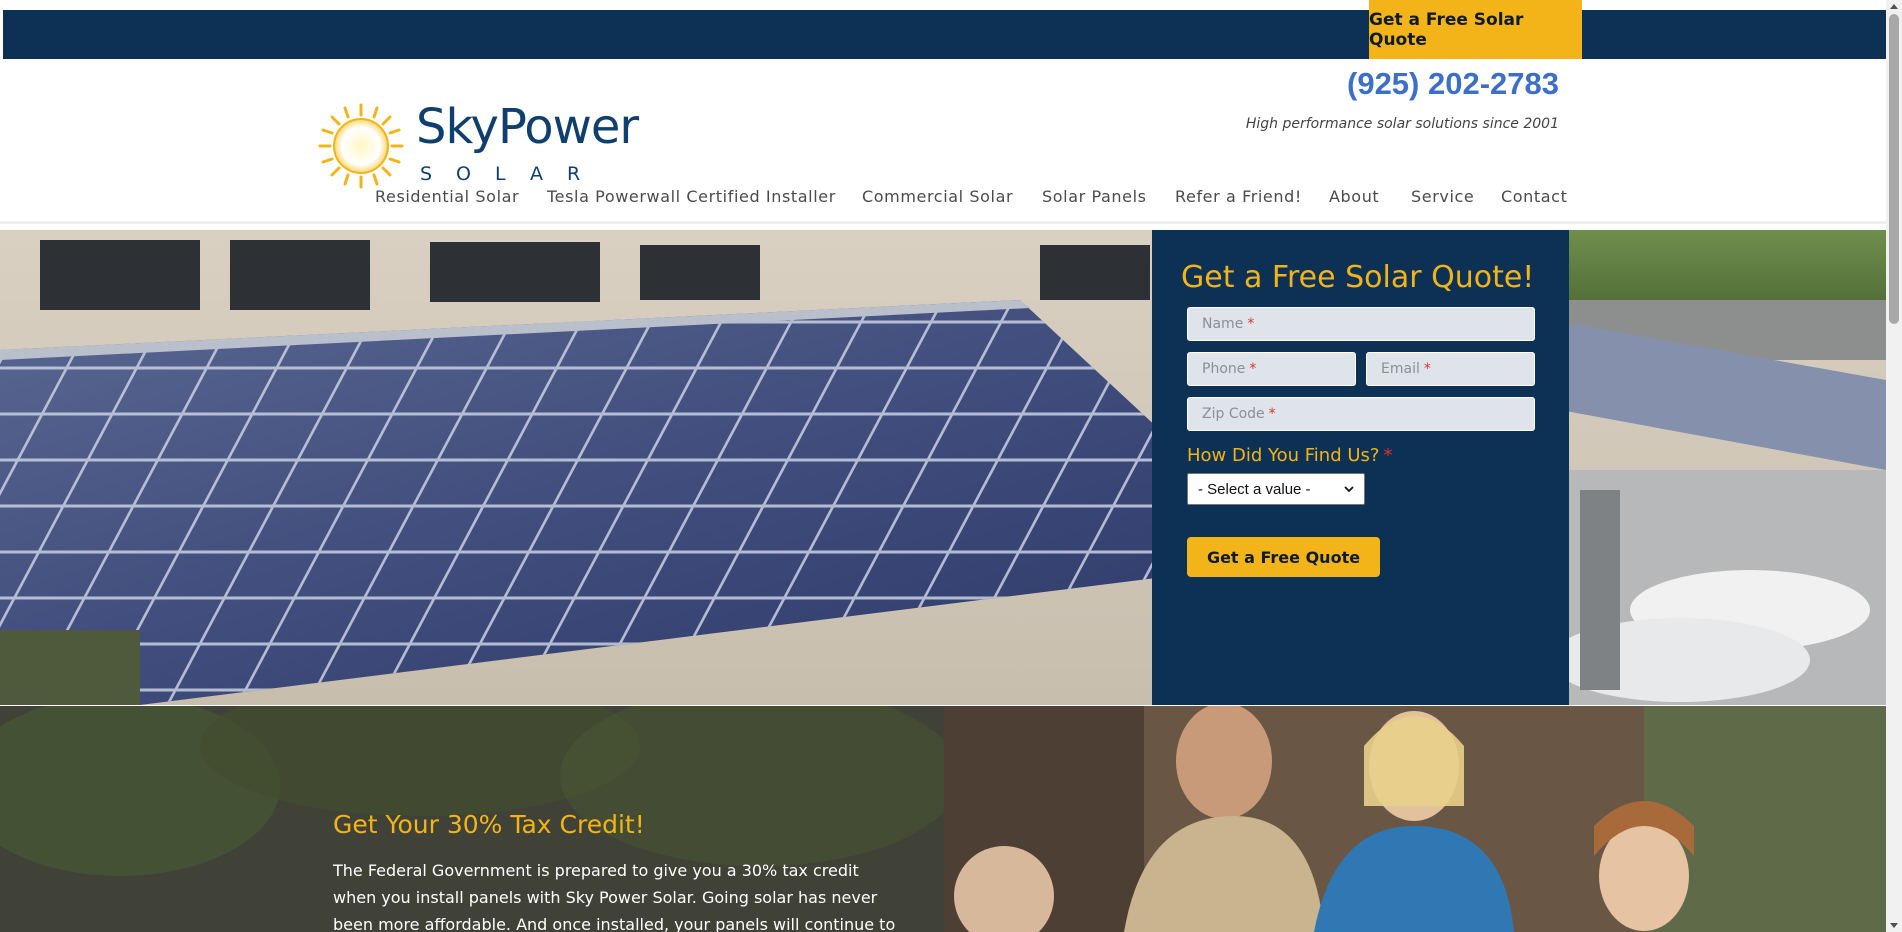 Image resolution: width=1902 pixels, height=932 pixels. Describe the element at coordinates (1450, 369) in the screenshot. I see `email-field: Email *` at that location.